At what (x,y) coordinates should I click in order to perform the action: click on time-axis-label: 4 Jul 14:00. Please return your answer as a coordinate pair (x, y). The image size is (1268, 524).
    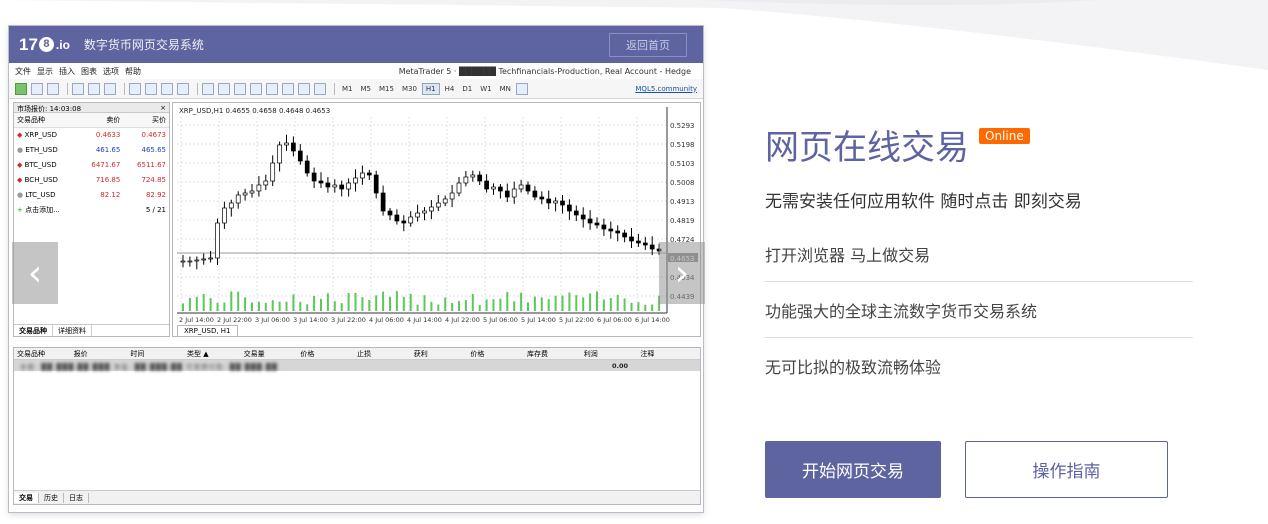
    Looking at the image, I should click on (424, 320).